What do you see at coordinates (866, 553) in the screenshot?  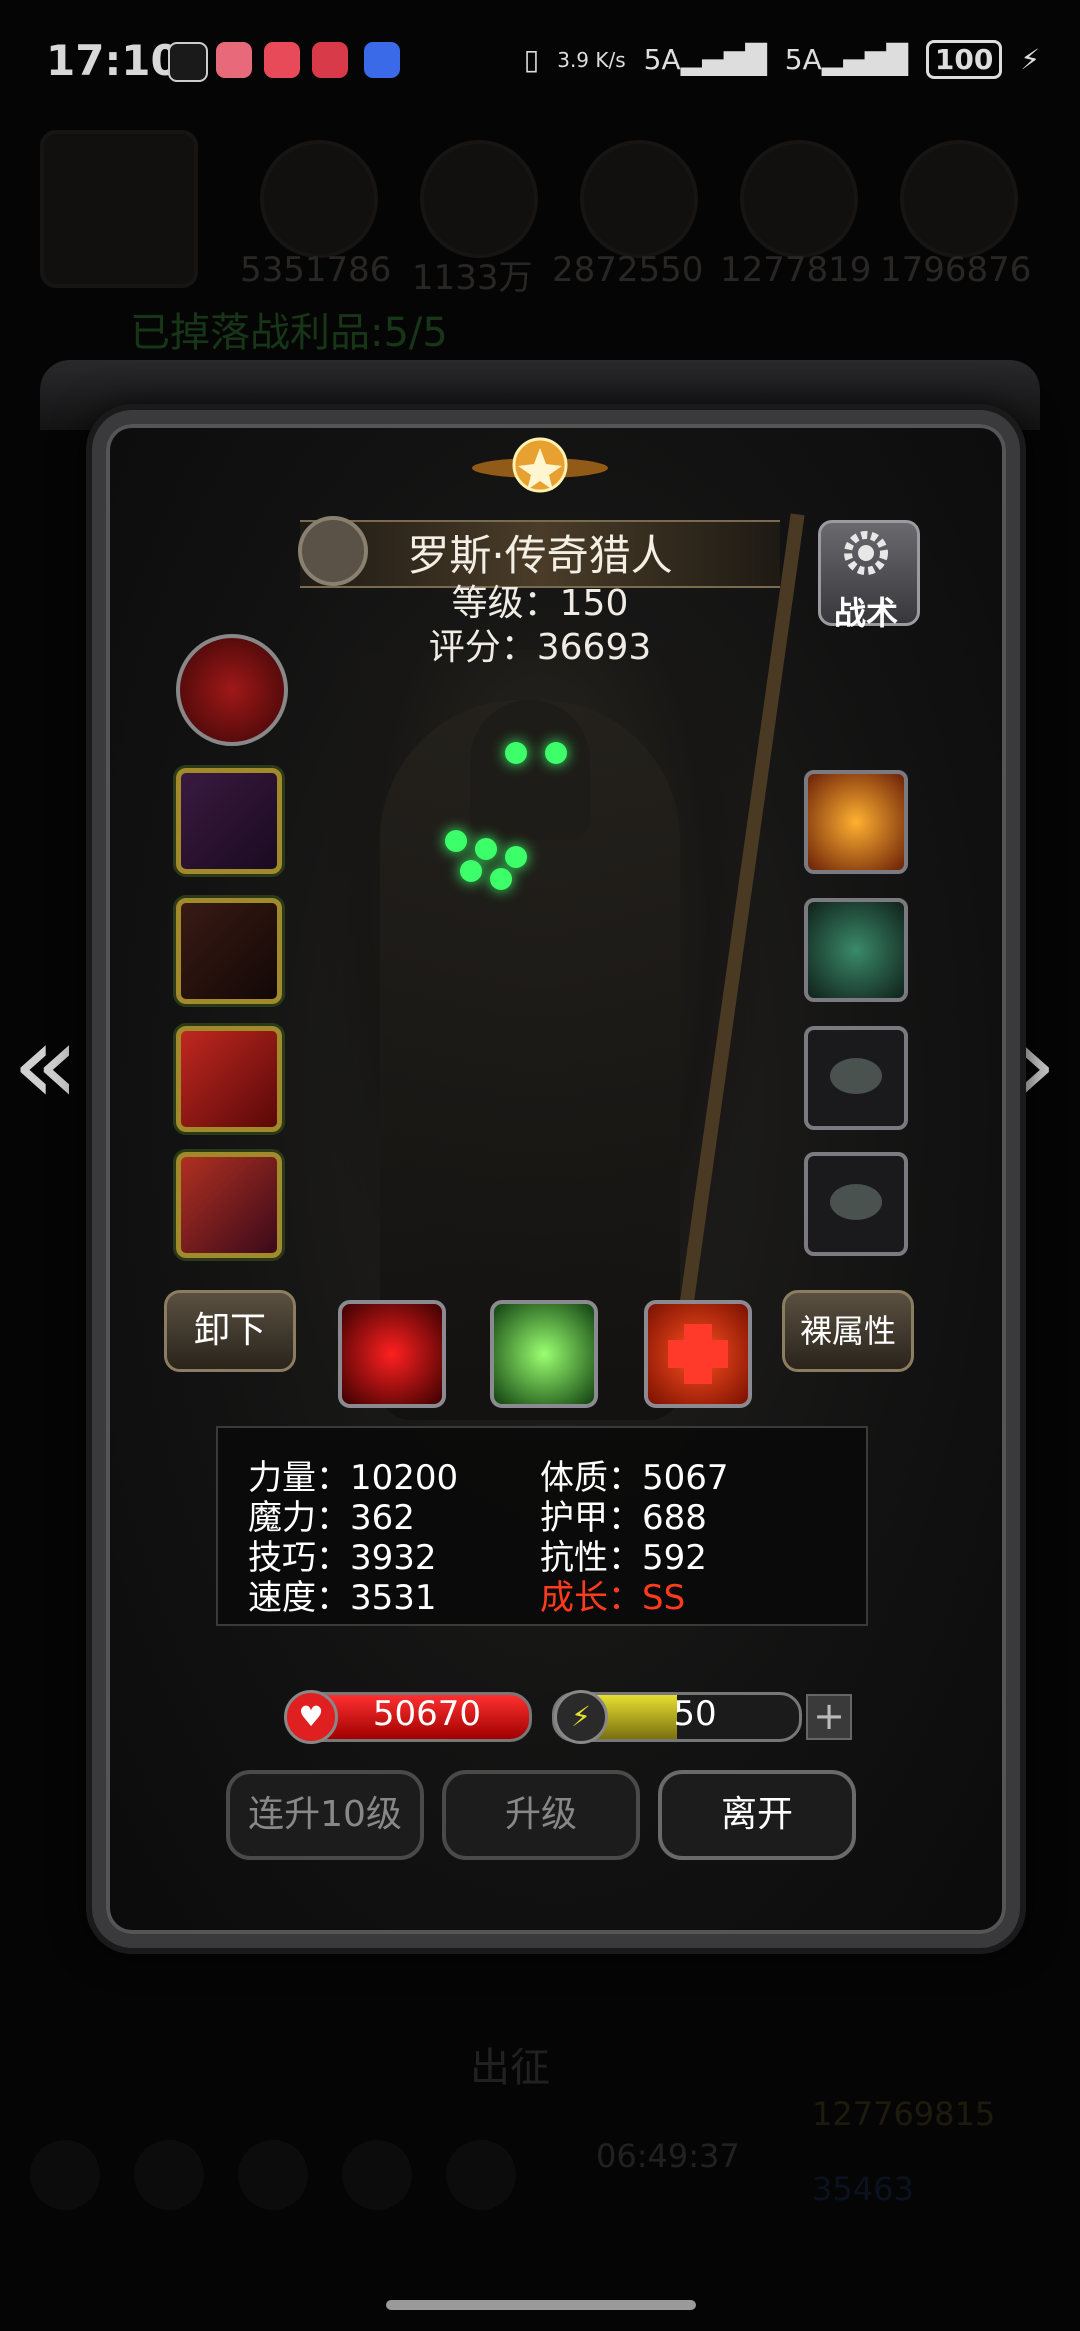 I see `gear-icon` at bounding box center [866, 553].